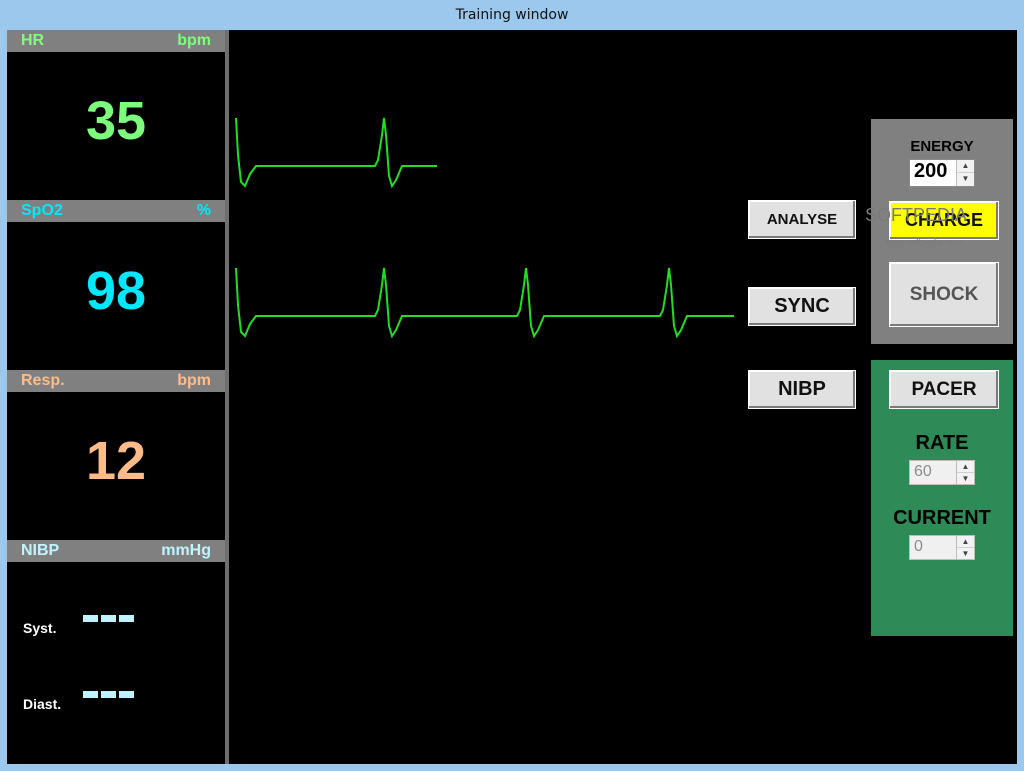 This screenshot has width=1024, height=771. Describe the element at coordinates (116, 211) in the screenshot. I see `spo2-header: SpO2 %` at that location.